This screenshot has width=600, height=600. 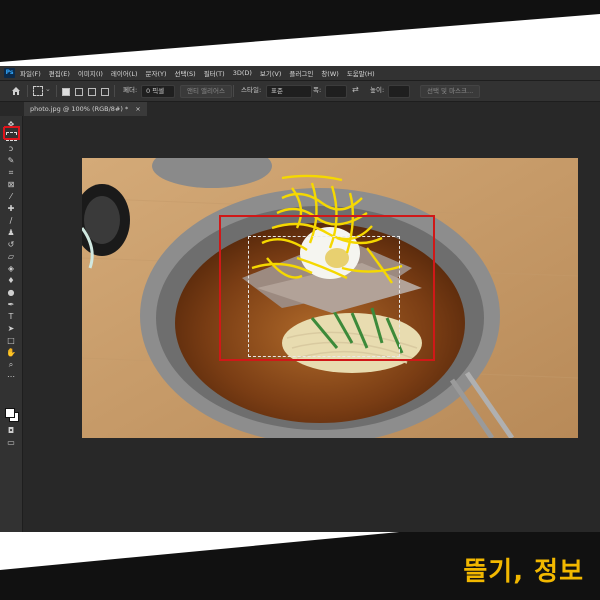 What do you see at coordinates (11, 245) in the screenshot?
I see `history-brush-tool-icon: ↺` at bounding box center [11, 245].